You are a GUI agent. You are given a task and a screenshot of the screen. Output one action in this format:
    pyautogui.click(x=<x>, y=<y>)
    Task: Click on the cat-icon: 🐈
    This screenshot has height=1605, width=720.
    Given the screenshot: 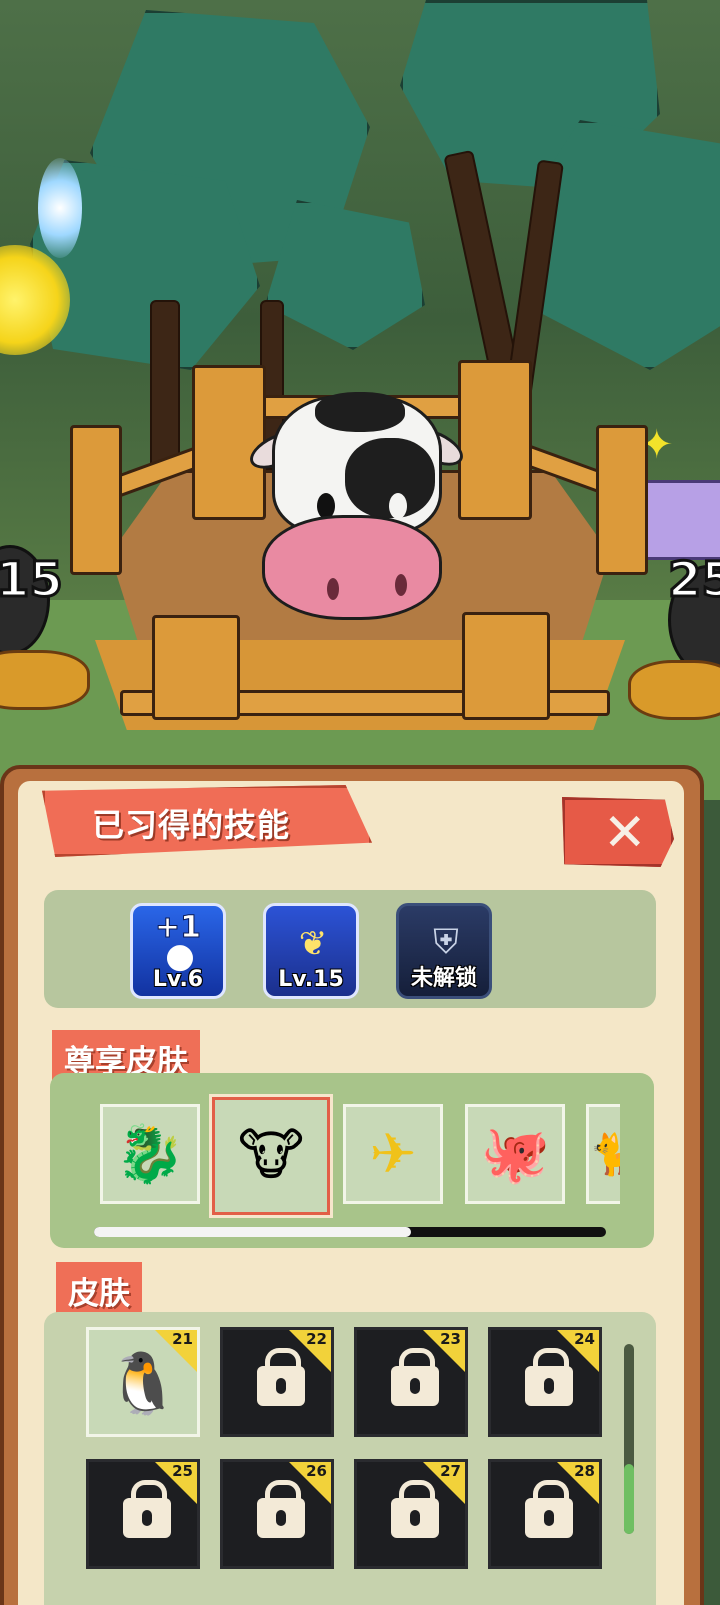 What is the action you would take?
    pyautogui.click(x=604, y=1154)
    